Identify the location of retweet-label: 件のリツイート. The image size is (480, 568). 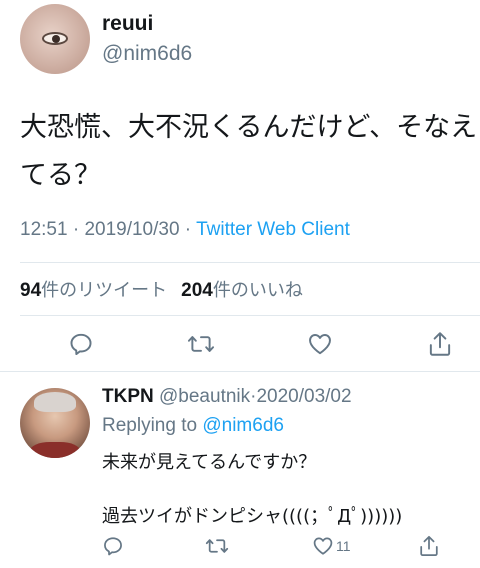
(104, 290).